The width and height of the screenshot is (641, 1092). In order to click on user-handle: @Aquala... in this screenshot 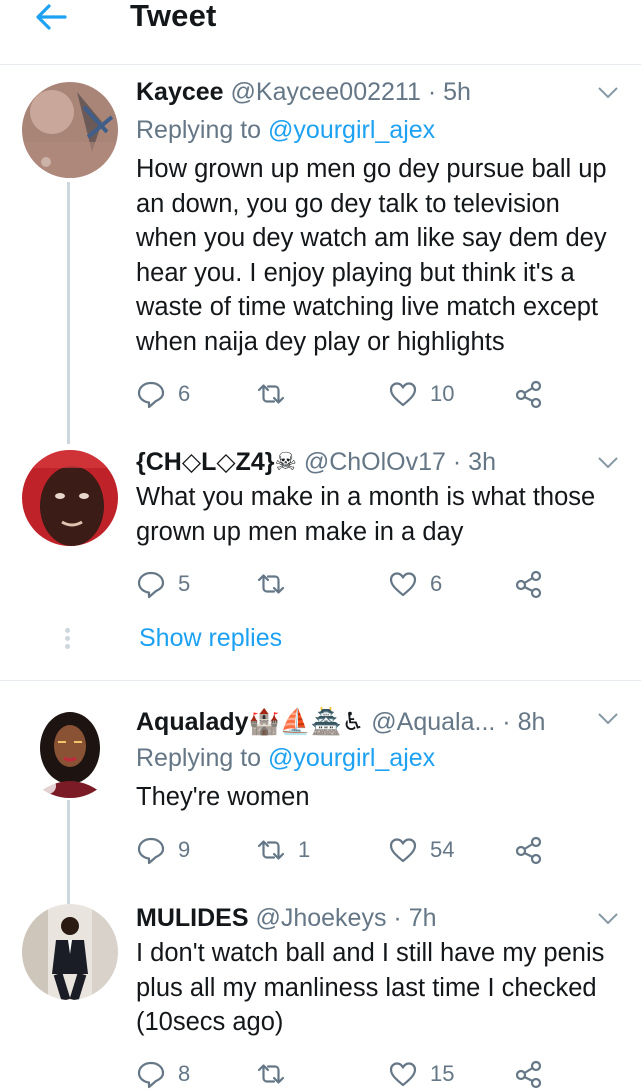, I will do `click(433, 722)`.